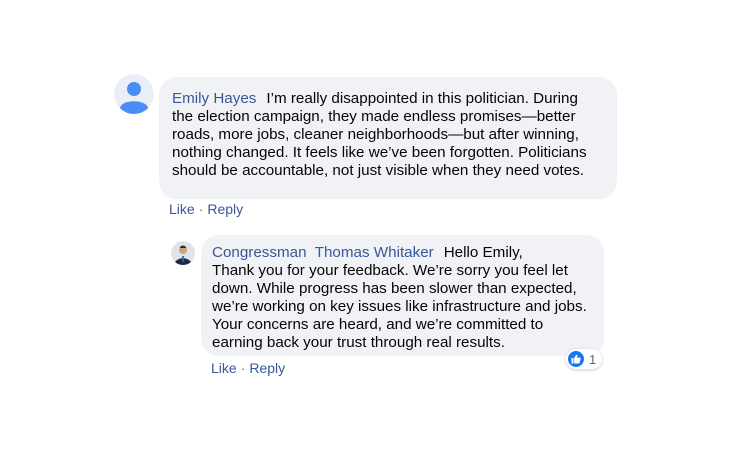  I want to click on comment-actions: Like · Reply, so click(206, 209).